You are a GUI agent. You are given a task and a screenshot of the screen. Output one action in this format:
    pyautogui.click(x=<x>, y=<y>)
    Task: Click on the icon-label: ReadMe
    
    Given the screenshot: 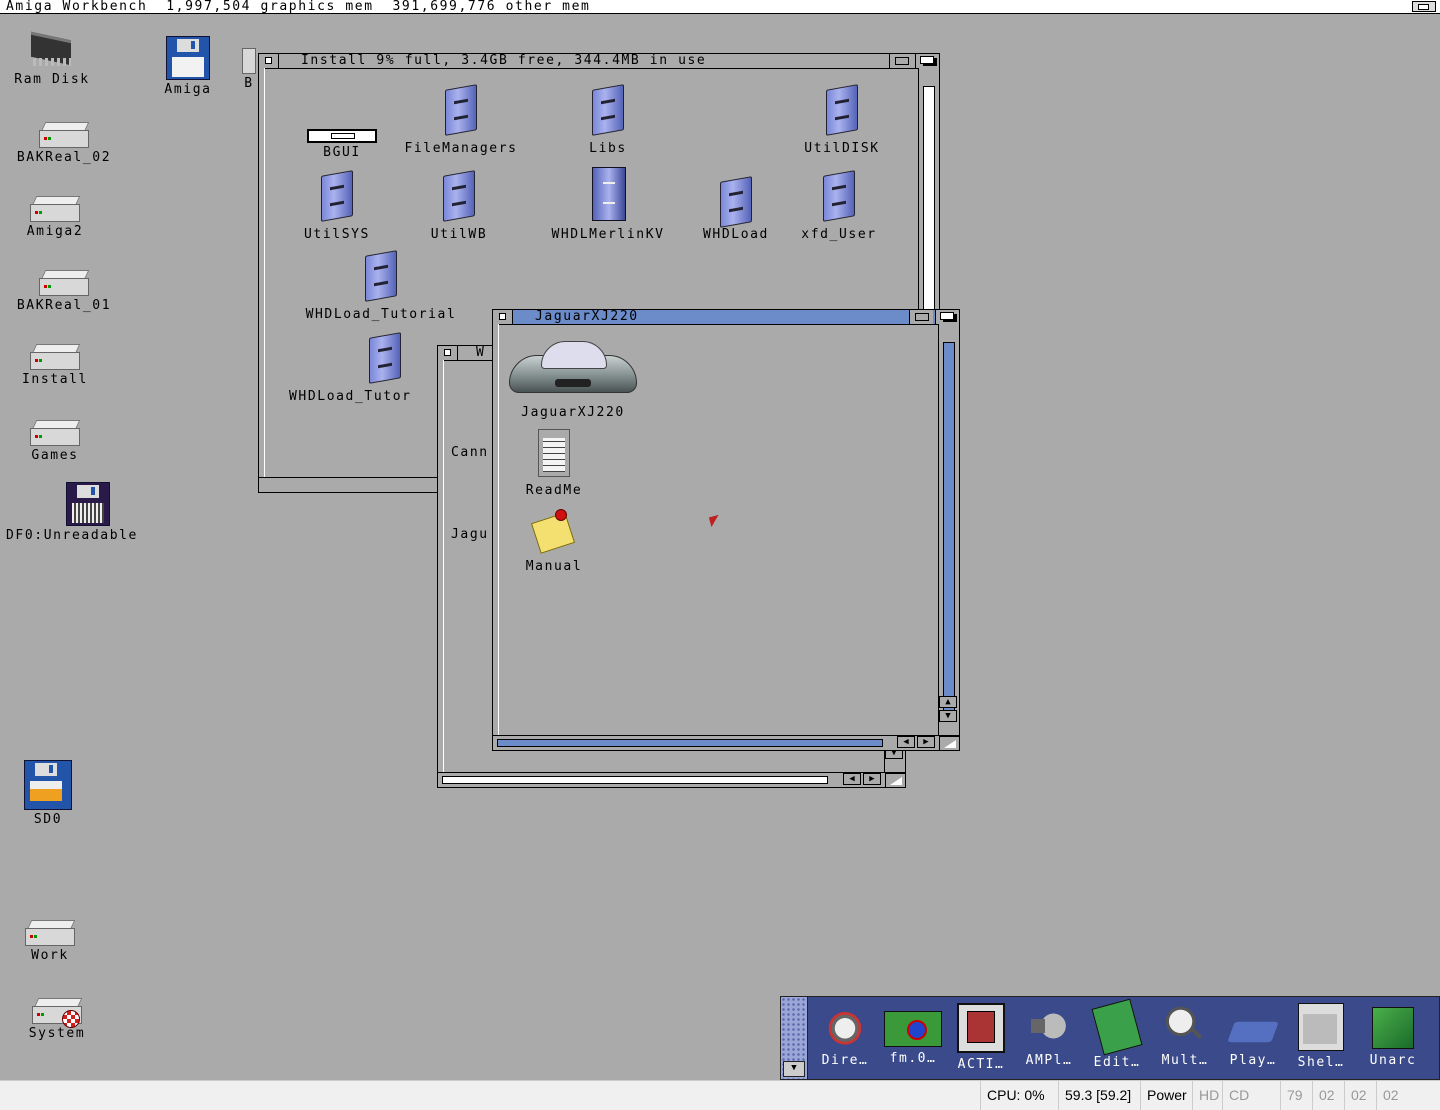 What is the action you would take?
    pyautogui.click(x=554, y=490)
    